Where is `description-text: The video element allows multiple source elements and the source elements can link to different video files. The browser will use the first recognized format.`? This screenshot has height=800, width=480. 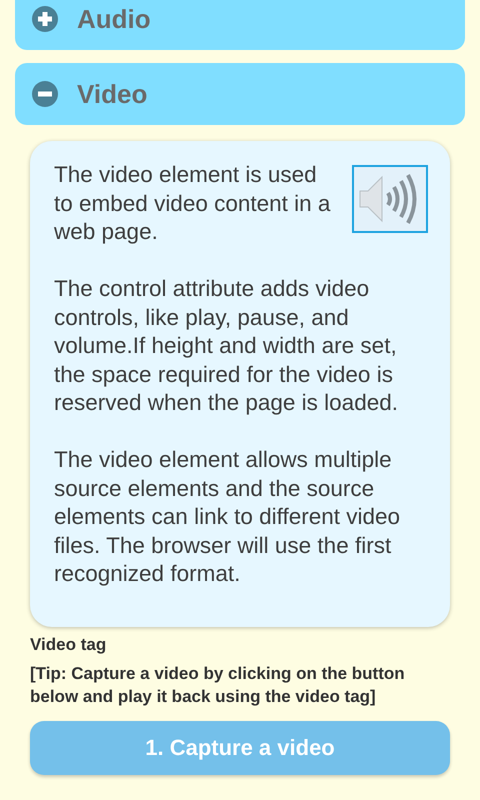 description-text: The video element allows multiple source elements and the source elements can link to different video files. The browser will use the first recognized format. is located at coordinates (228, 517).